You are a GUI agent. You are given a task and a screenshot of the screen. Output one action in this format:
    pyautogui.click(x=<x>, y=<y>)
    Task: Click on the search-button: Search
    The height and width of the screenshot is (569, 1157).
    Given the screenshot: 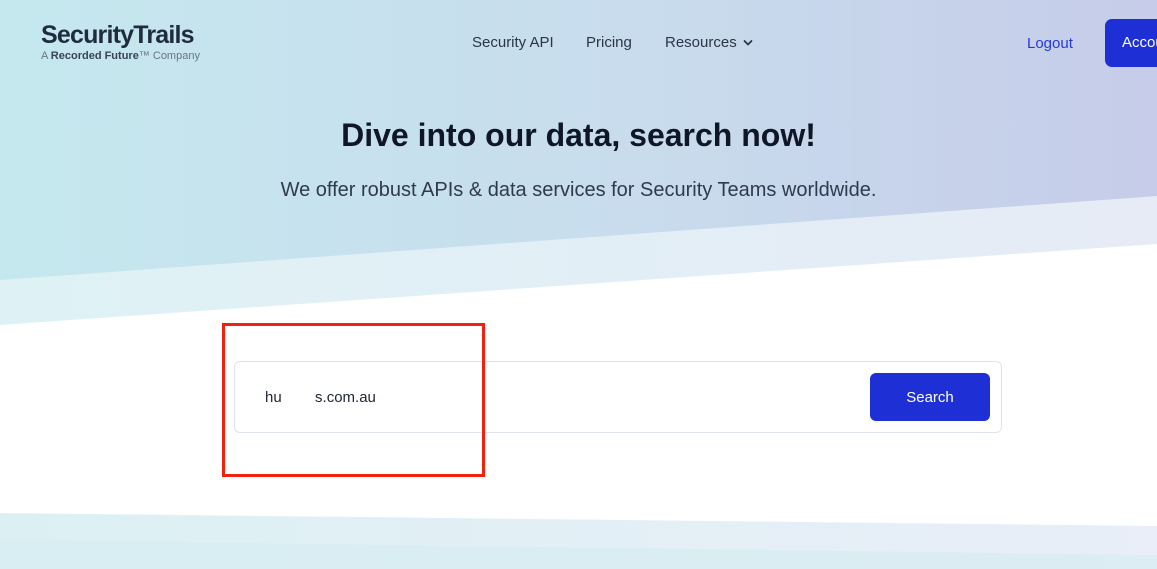 What is the action you would take?
    pyautogui.click(x=930, y=397)
    